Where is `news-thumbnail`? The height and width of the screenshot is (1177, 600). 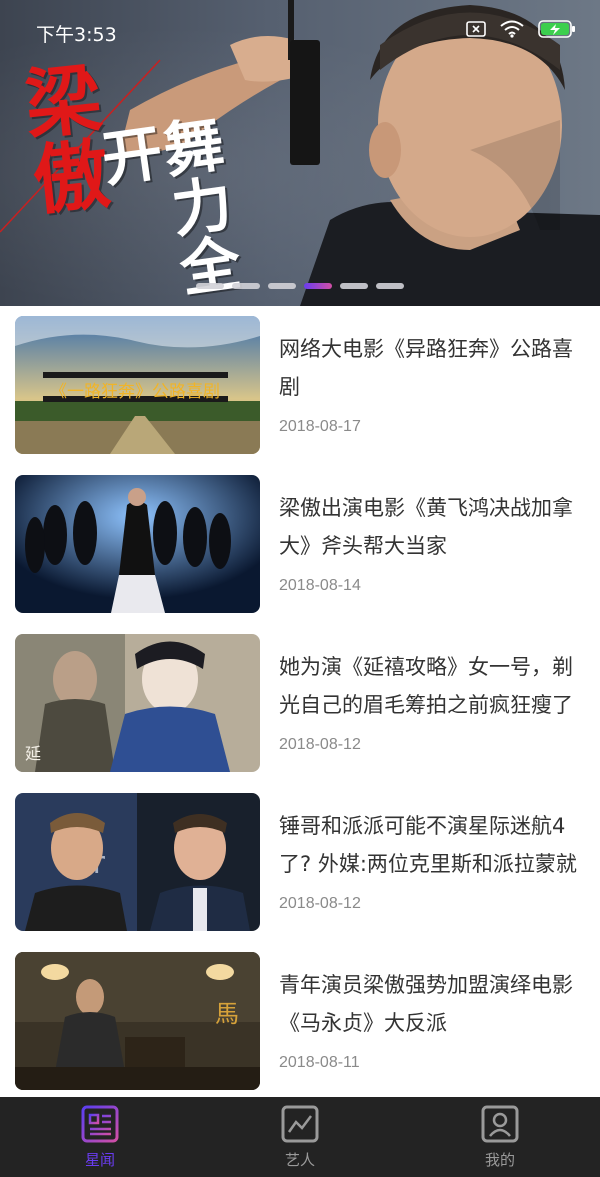 news-thumbnail is located at coordinates (137, 544).